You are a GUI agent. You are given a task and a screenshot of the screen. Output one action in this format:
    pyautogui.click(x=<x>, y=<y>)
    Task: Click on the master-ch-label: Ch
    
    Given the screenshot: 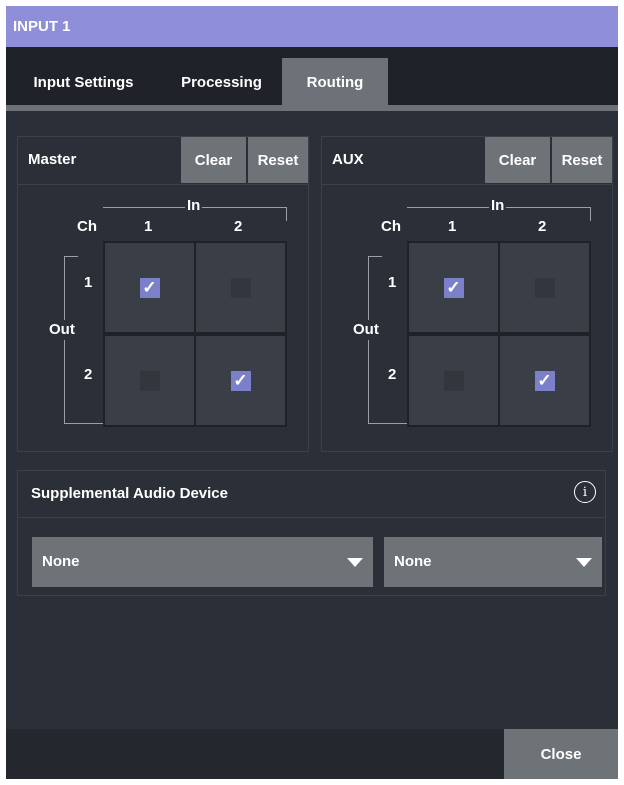 What is the action you would take?
    pyautogui.click(x=87, y=226)
    